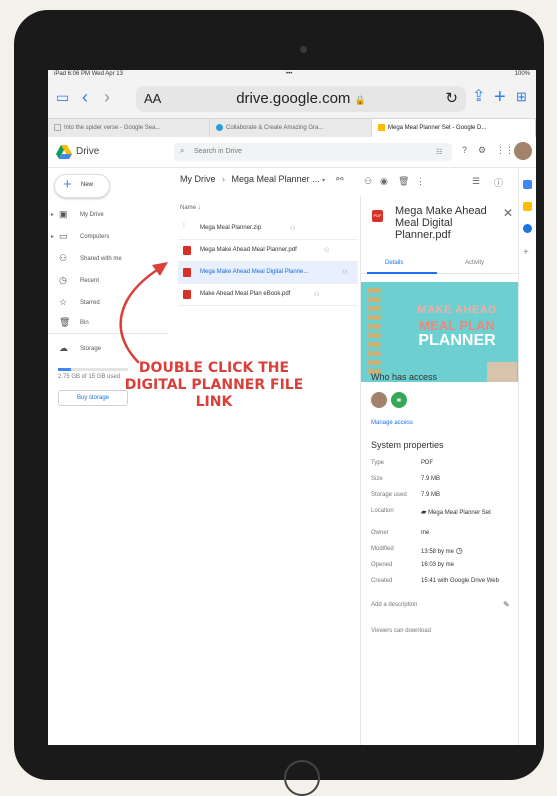  I want to click on info-icon: ⓘ, so click(498, 182).